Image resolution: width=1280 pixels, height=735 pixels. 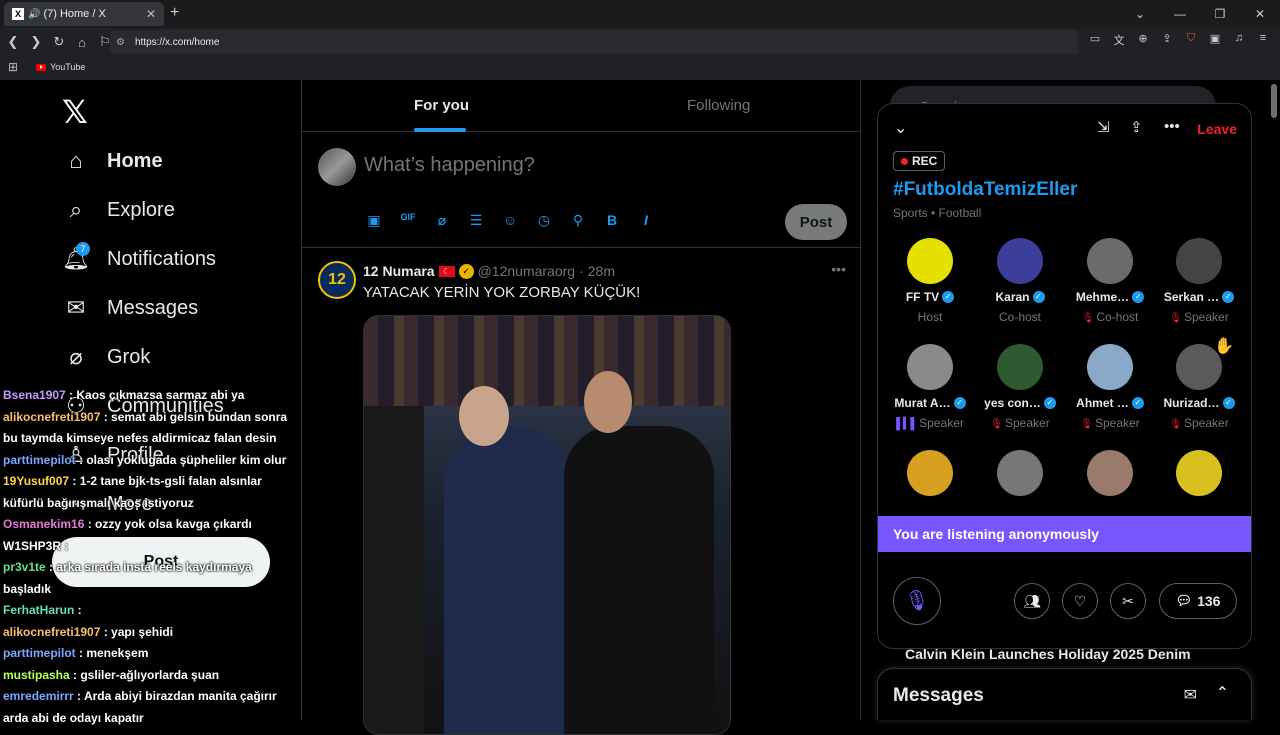 I want to click on speaker-icon: 🔊, so click(x=34, y=14).